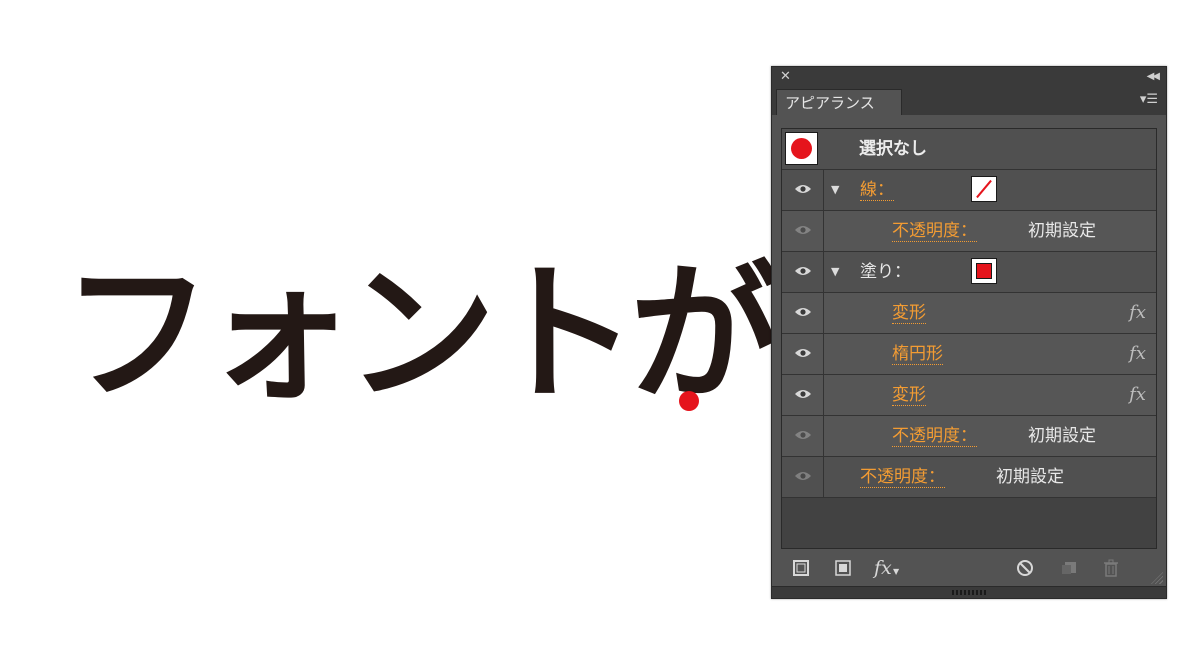  Describe the element at coordinates (885, 272) in the screenshot. I see `fill-label: 塗り：` at that location.